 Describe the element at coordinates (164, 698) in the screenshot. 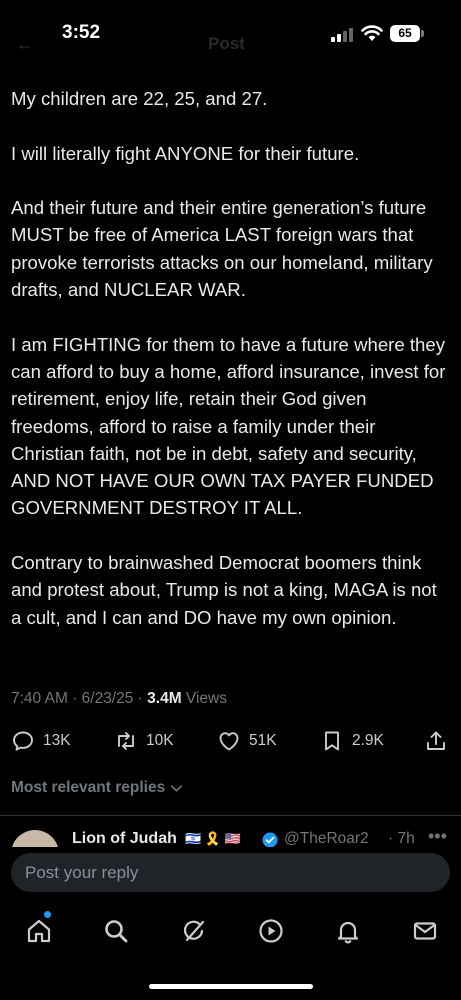

I see `views-count: 3.4M` at that location.